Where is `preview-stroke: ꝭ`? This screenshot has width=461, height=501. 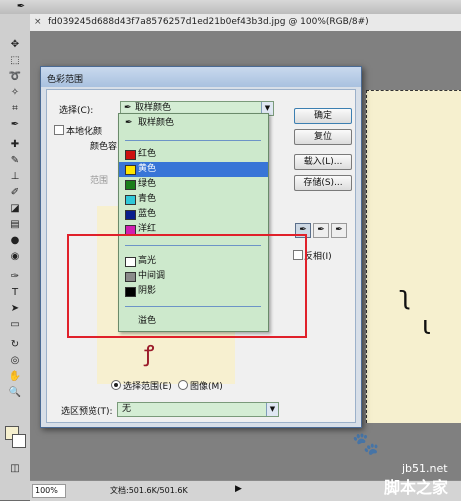
preview-stroke: ꝭ is located at coordinates (149, 354).